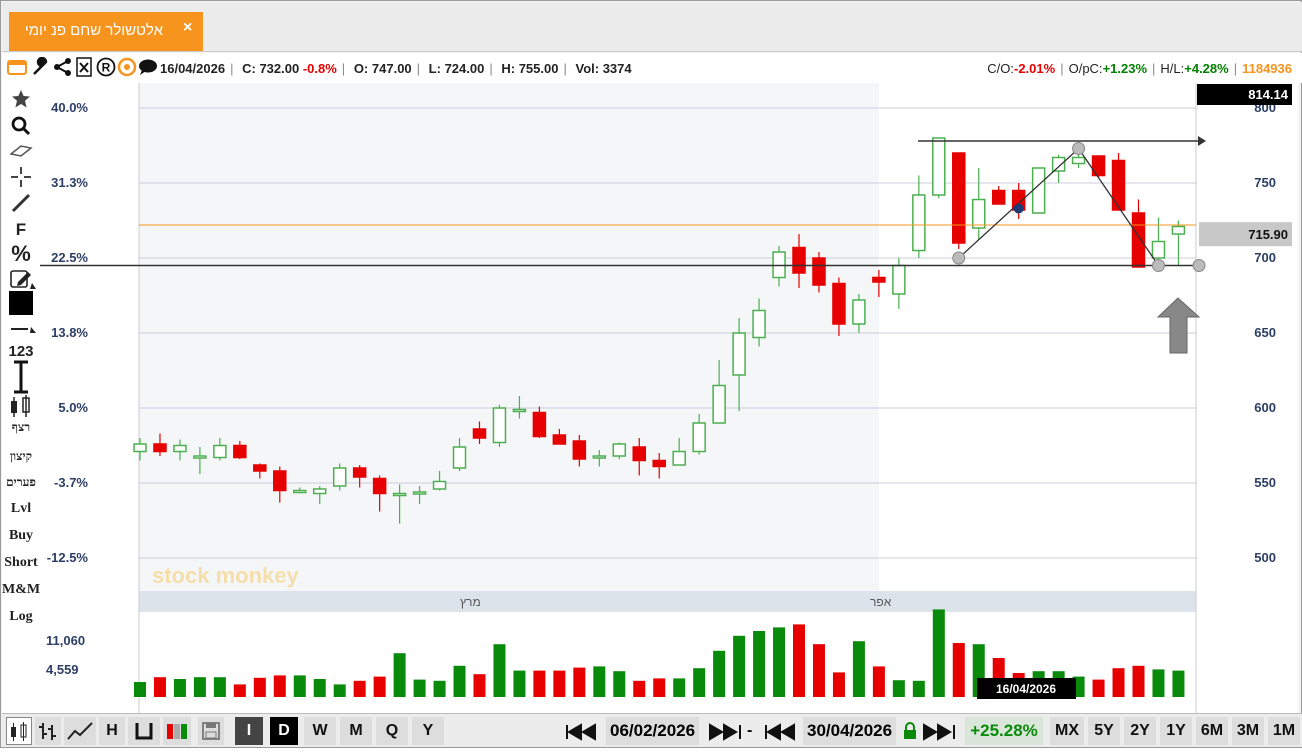 The width and height of the screenshot is (1302, 753). What do you see at coordinates (21, 203) in the screenshot?
I see `line-tool-icon` at bounding box center [21, 203].